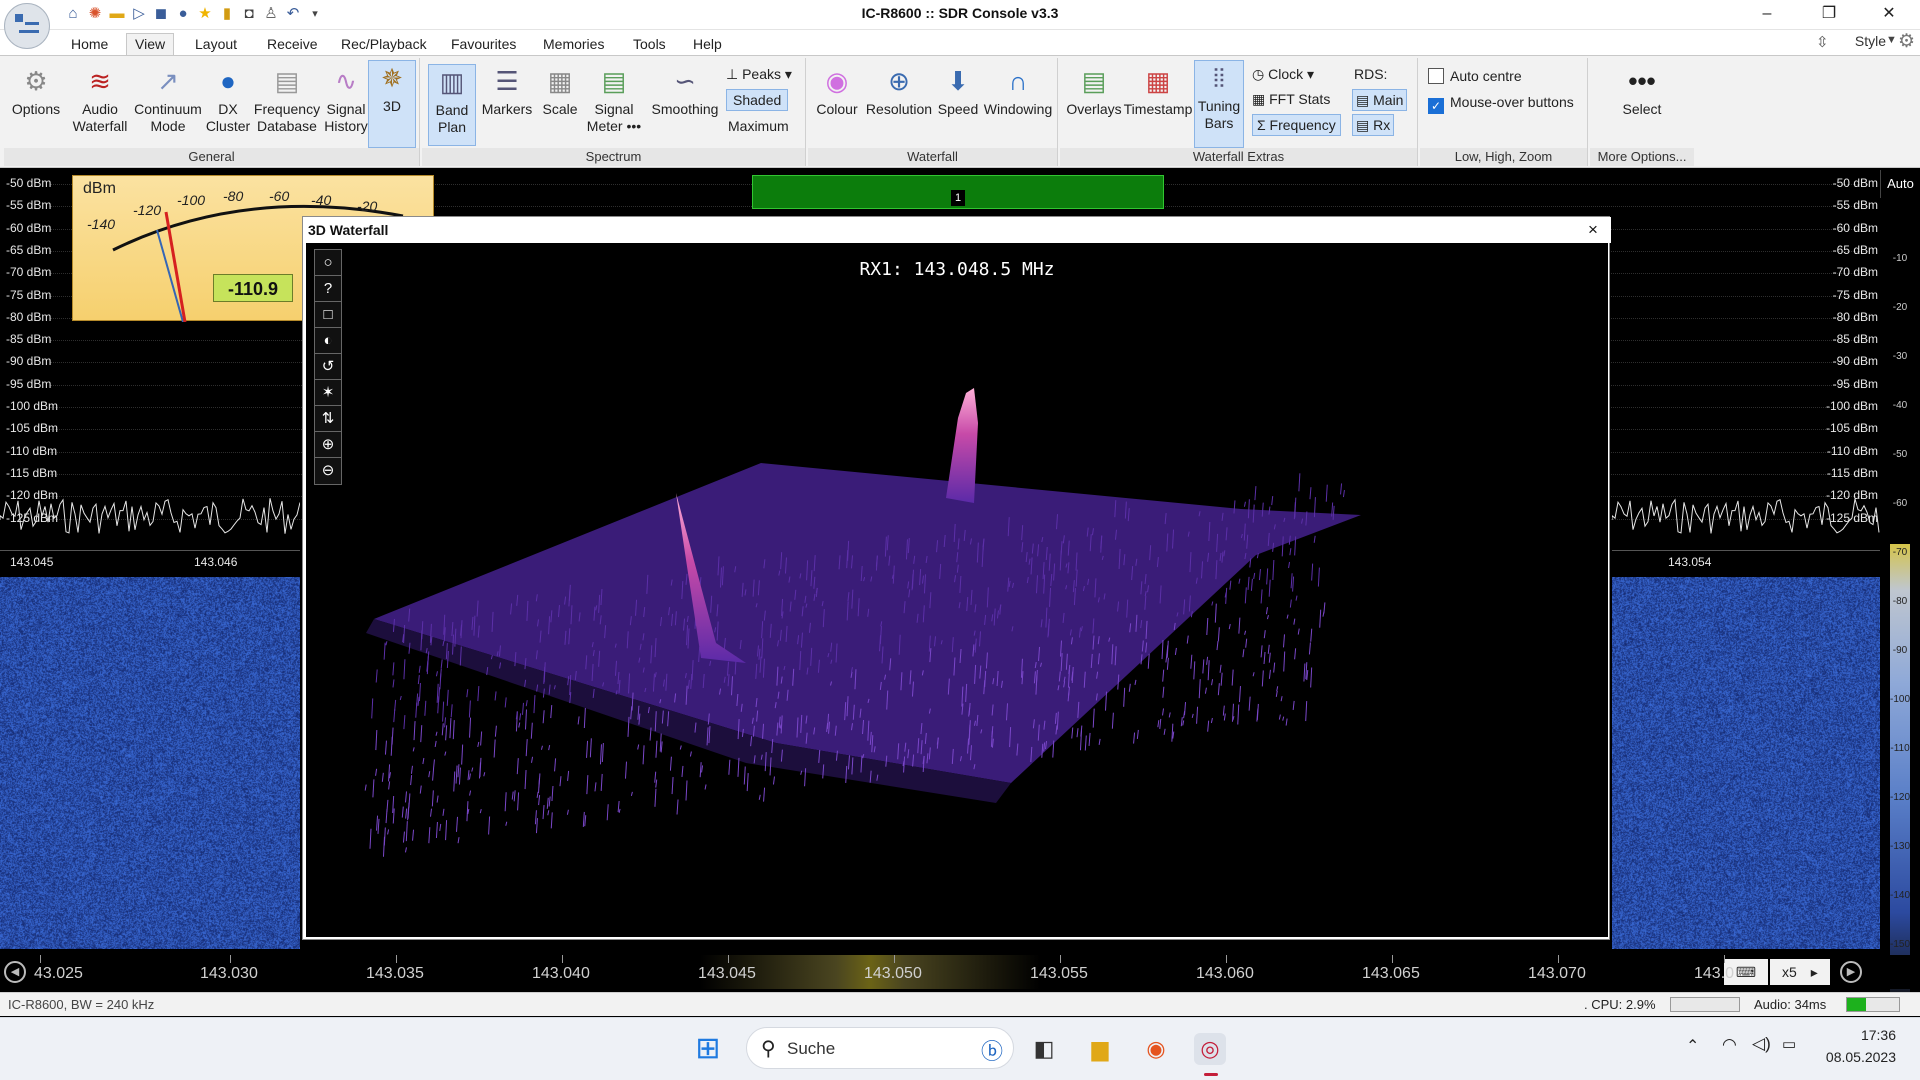 The image size is (1920, 1080). Describe the element at coordinates (227, 14) in the screenshot. I see `lock-icon: ▮` at that location.